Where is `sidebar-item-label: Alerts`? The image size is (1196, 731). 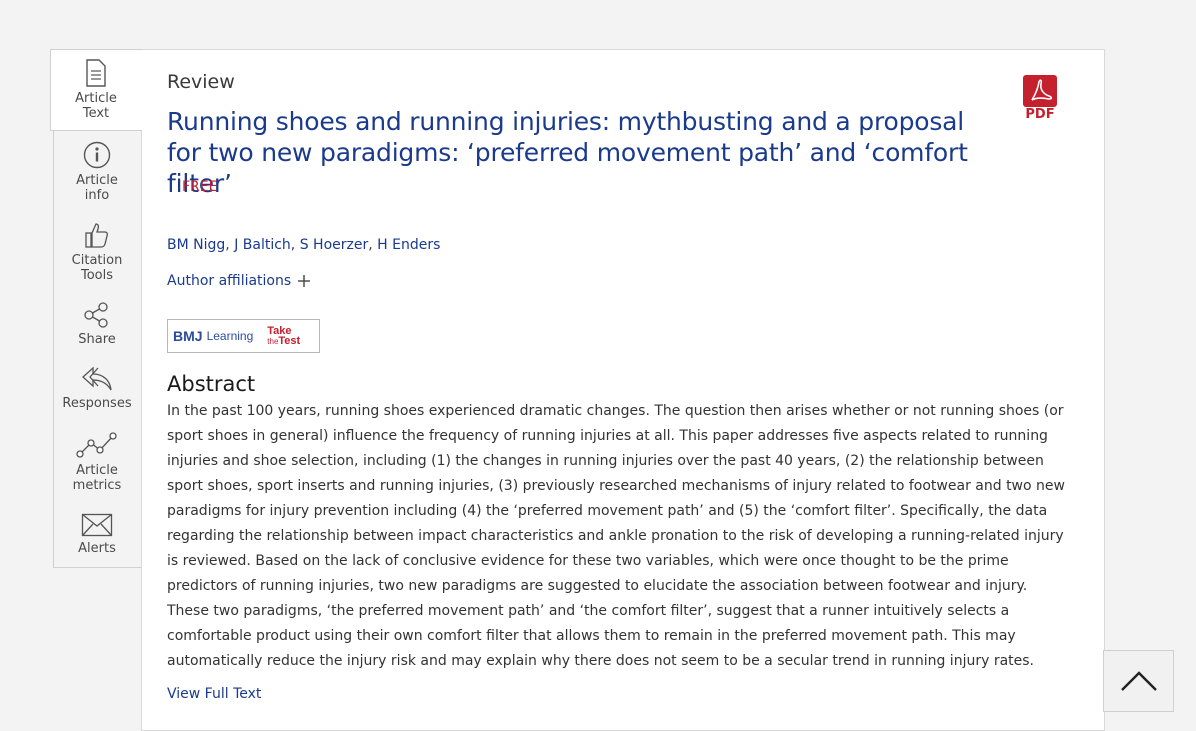
sidebar-item-label: Alerts is located at coordinates (97, 548).